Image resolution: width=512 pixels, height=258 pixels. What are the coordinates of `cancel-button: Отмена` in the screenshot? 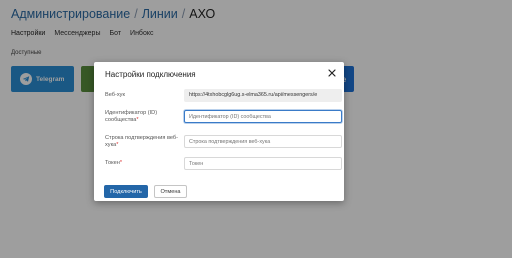 It's located at (170, 191).